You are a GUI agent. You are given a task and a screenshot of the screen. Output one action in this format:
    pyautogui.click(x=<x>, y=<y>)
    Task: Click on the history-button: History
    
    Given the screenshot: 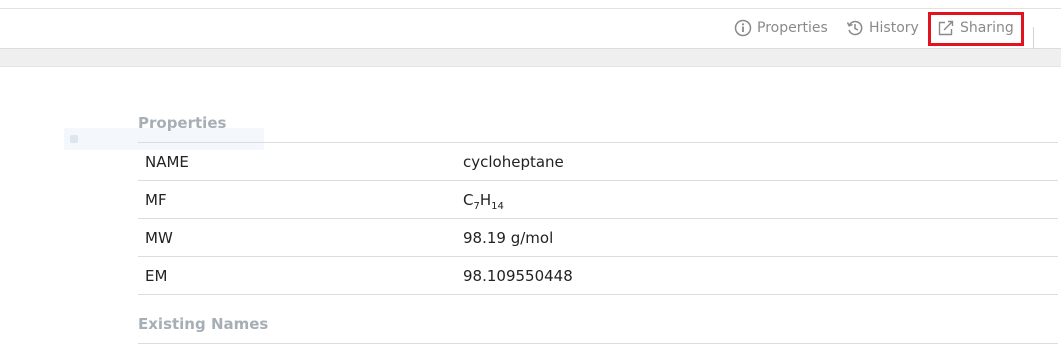 What is the action you would take?
    pyautogui.click(x=882, y=28)
    